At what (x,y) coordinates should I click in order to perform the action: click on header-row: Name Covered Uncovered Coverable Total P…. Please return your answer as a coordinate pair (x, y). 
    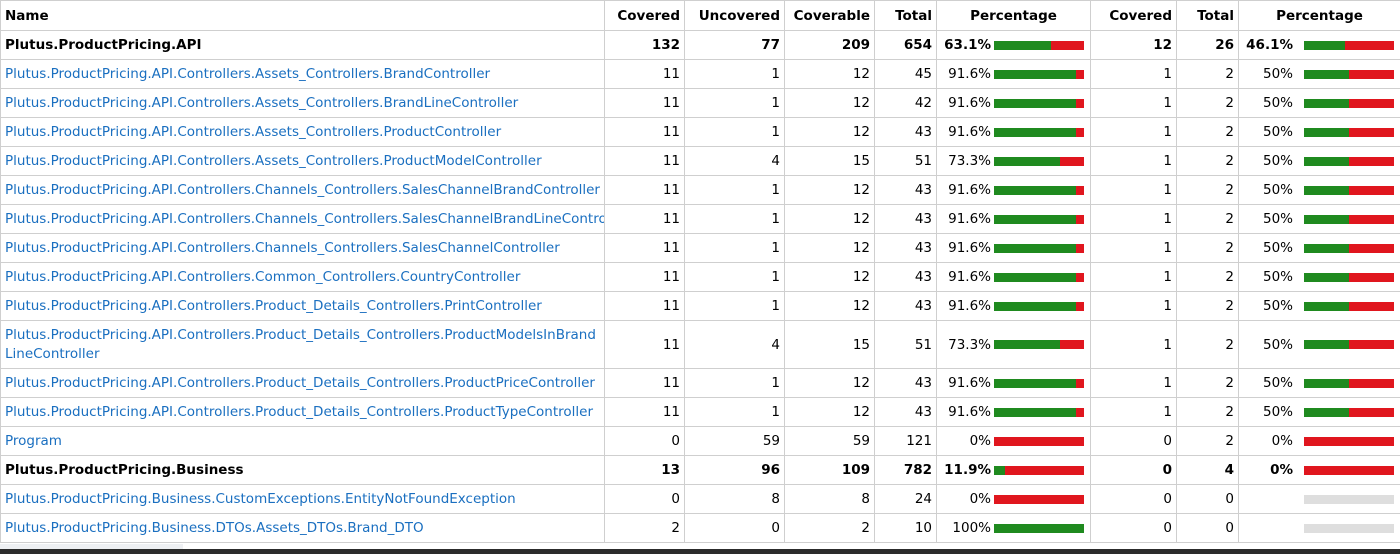
    Looking at the image, I should click on (700, 15).